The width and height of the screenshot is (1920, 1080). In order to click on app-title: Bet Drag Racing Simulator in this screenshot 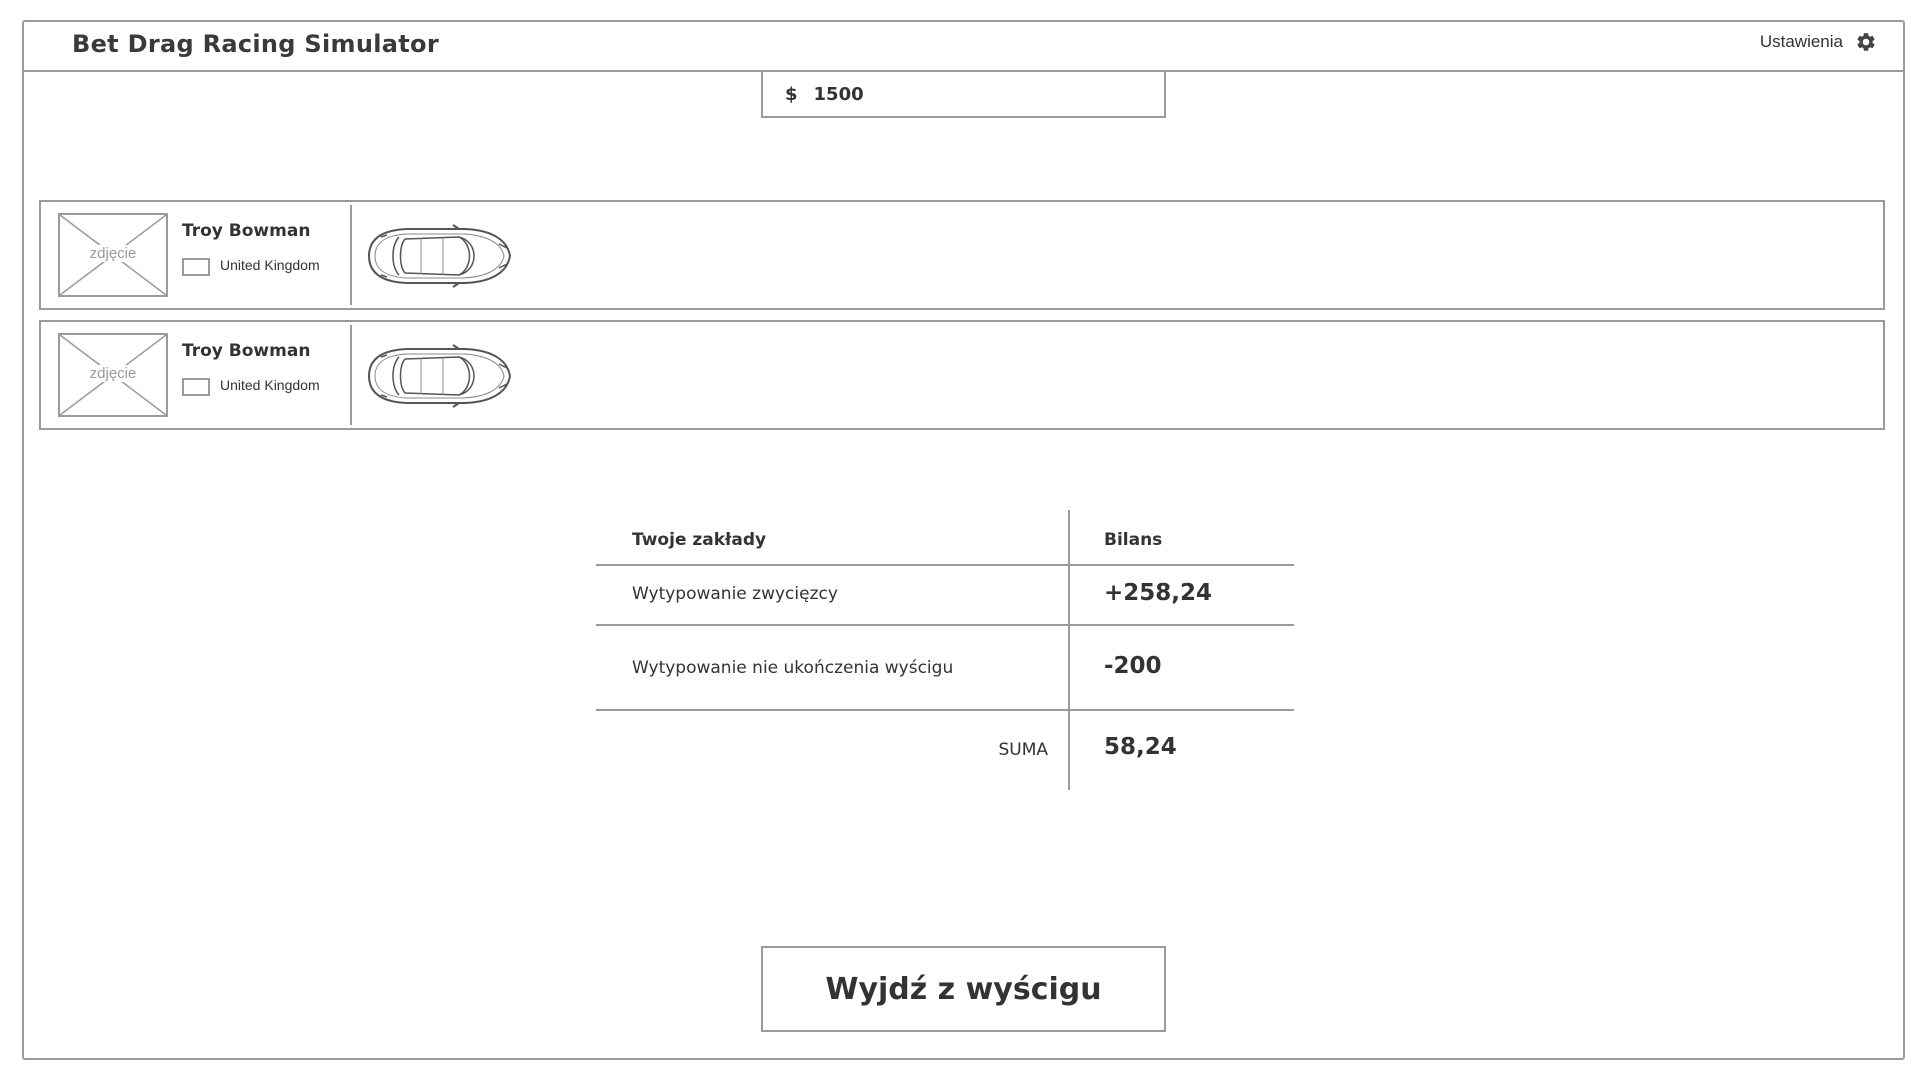, I will do `click(255, 44)`.